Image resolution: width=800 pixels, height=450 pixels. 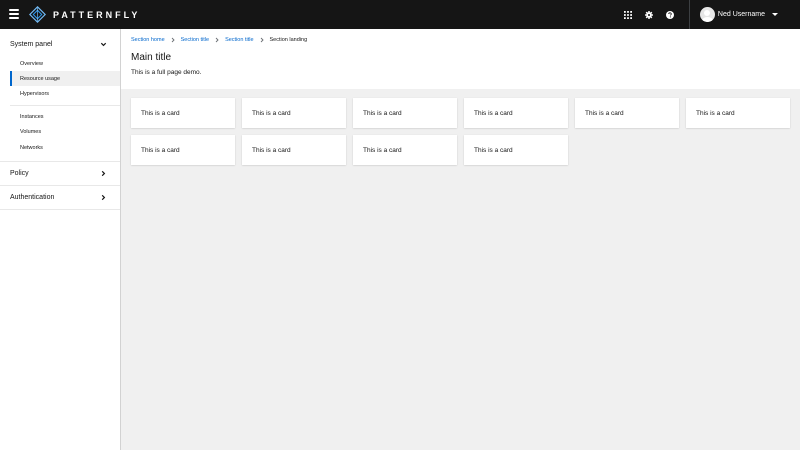 What do you see at coordinates (65, 131) in the screenshot?
I see `sidebar-item-volumes: Volumes` at bounding box center [65, 131].